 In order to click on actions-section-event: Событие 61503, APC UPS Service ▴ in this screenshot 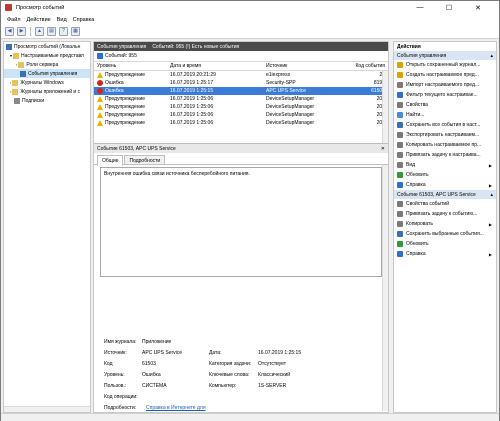, I will do `click(445, 194)`.